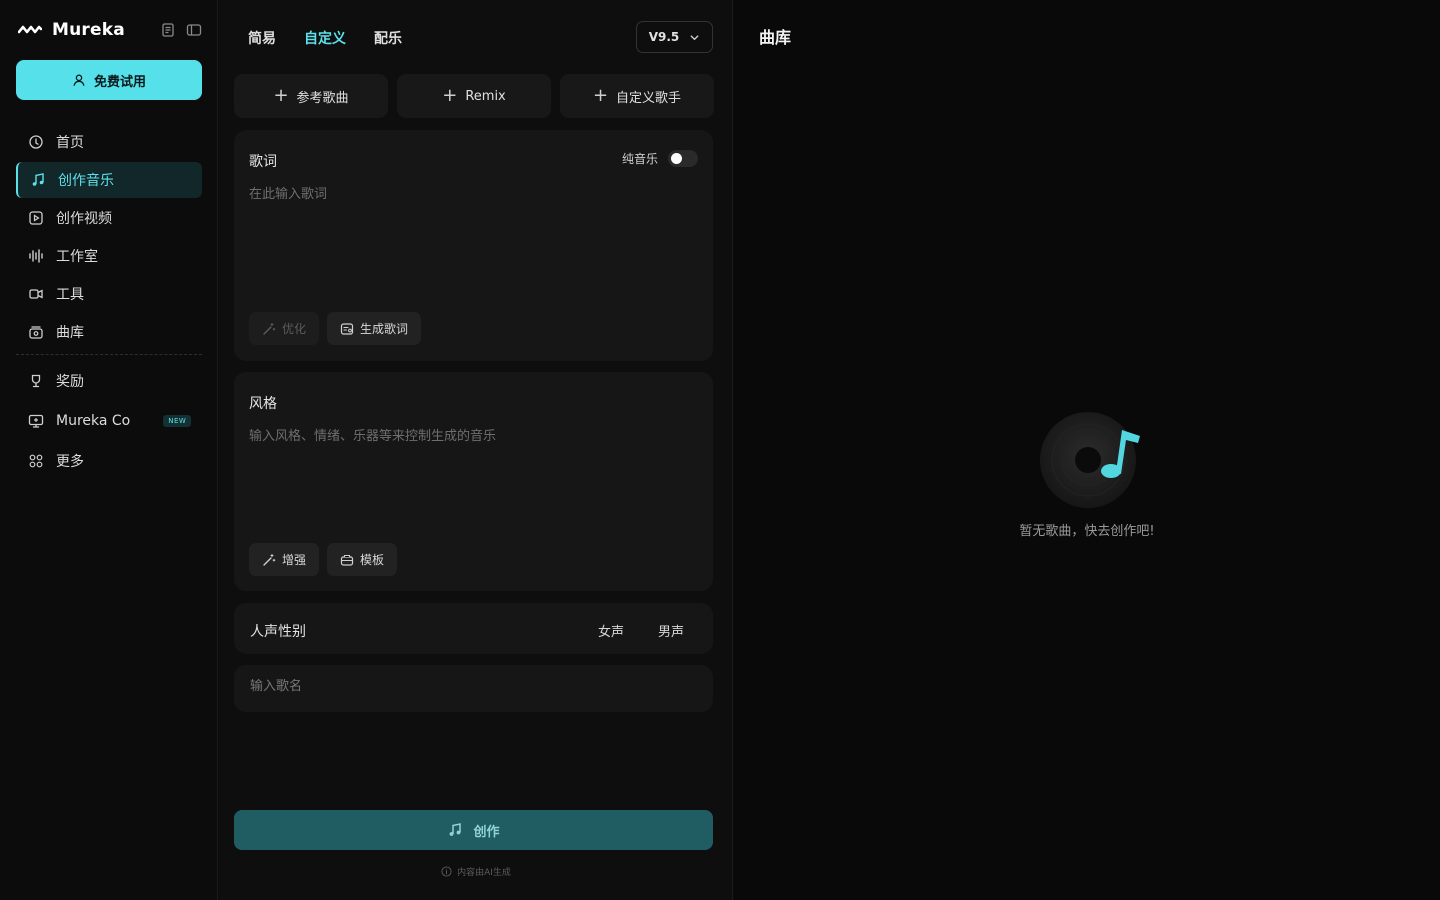 This screenshot has height=900, width=1440. What do you see at coordinates (664, 37) in the screenshot?
I see `version-label: V9.5` at bounding box center [664, 37].